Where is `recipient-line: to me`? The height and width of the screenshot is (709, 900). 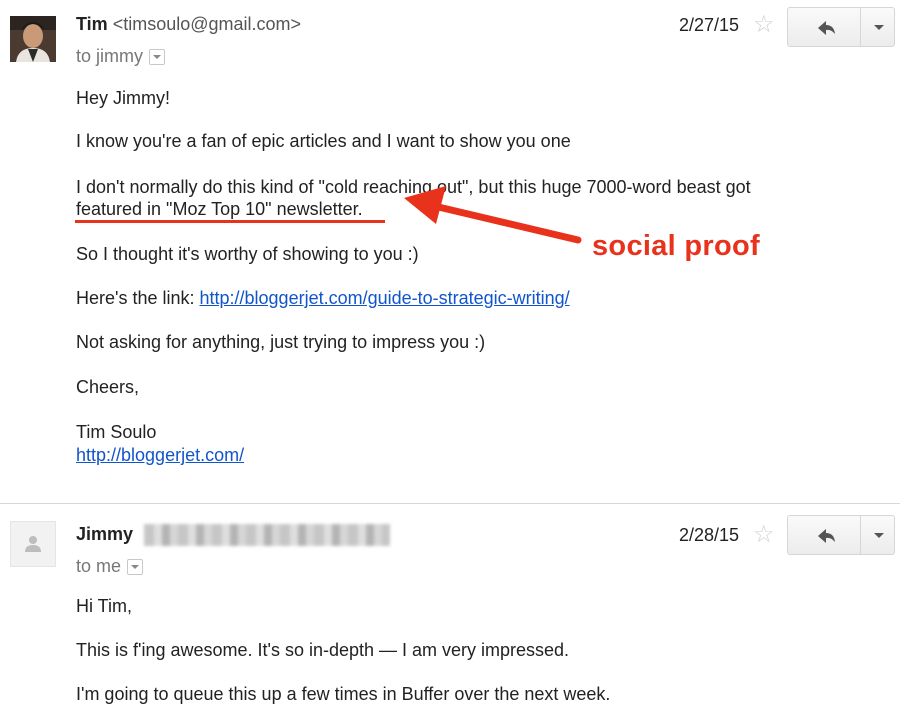
recipient-line: to me is located at coordinates (110, 566).